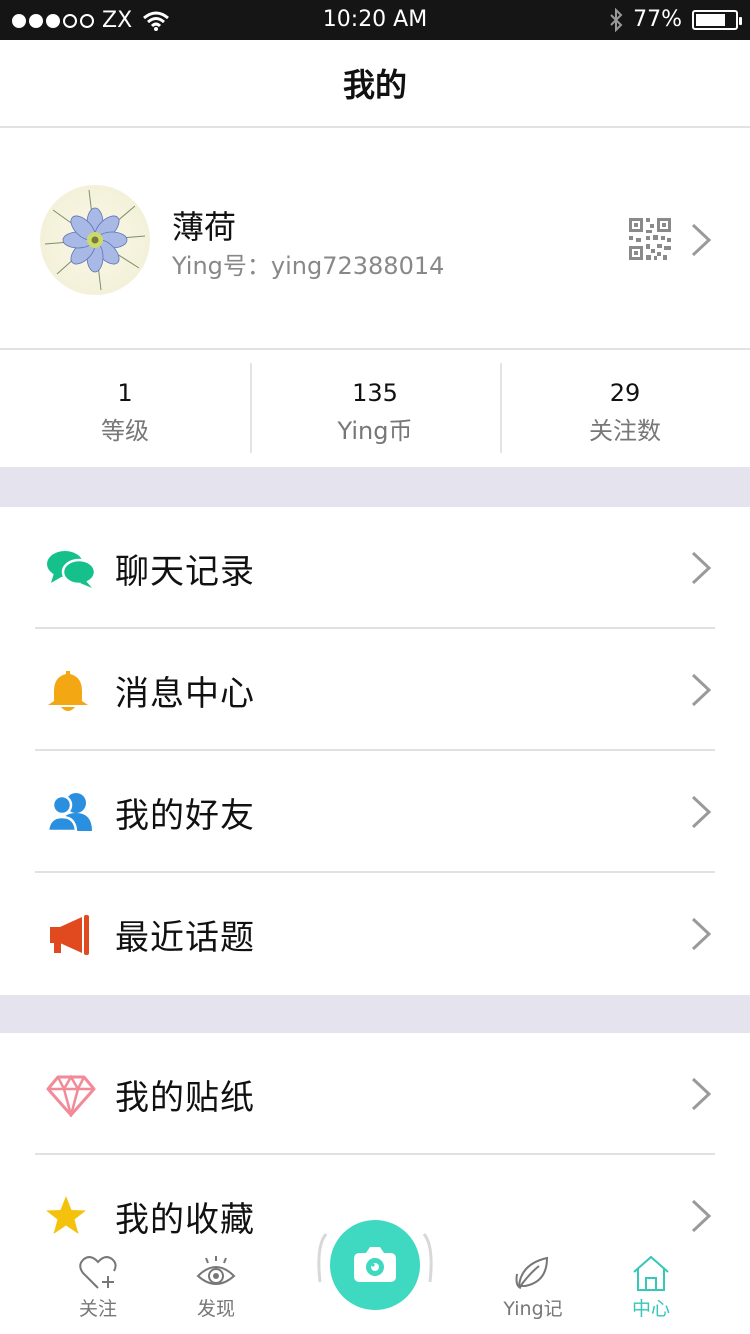 The width and height of the screenshot is (750, 1334). What do you see at coordinates (375, 568) in the screenshot?
I see `menu-item-chat-history: 聊天记录` at bounding box center [375, 568].